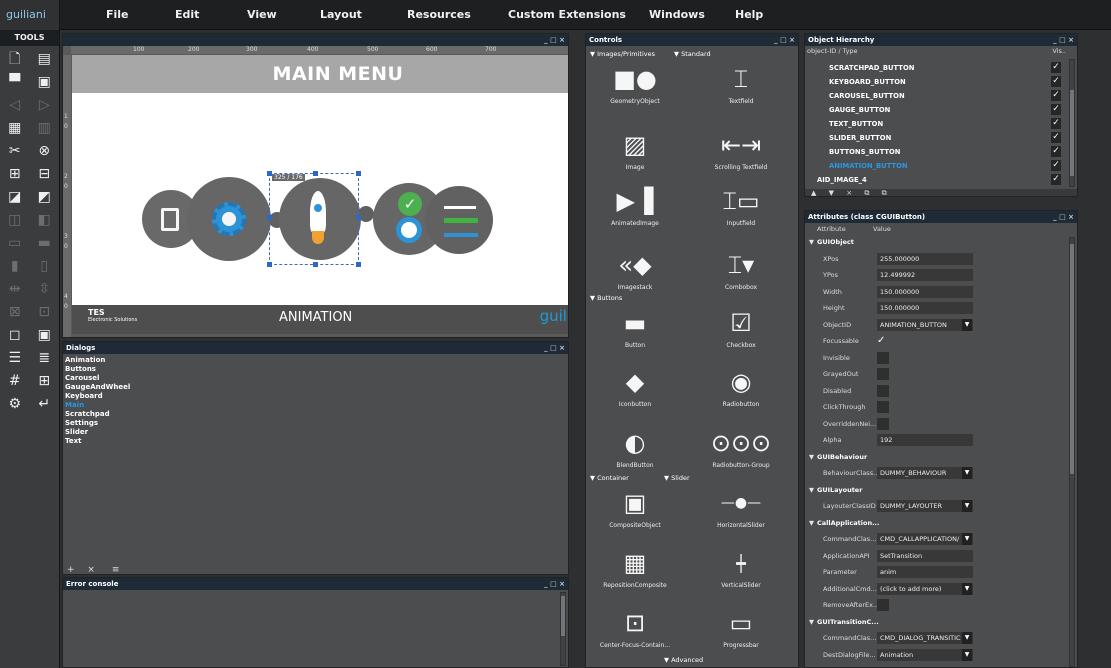  Describe the element at coordinates (315, 396) in the screenshot. I see `dialog-item-keyboard: Keyboard` at that location.